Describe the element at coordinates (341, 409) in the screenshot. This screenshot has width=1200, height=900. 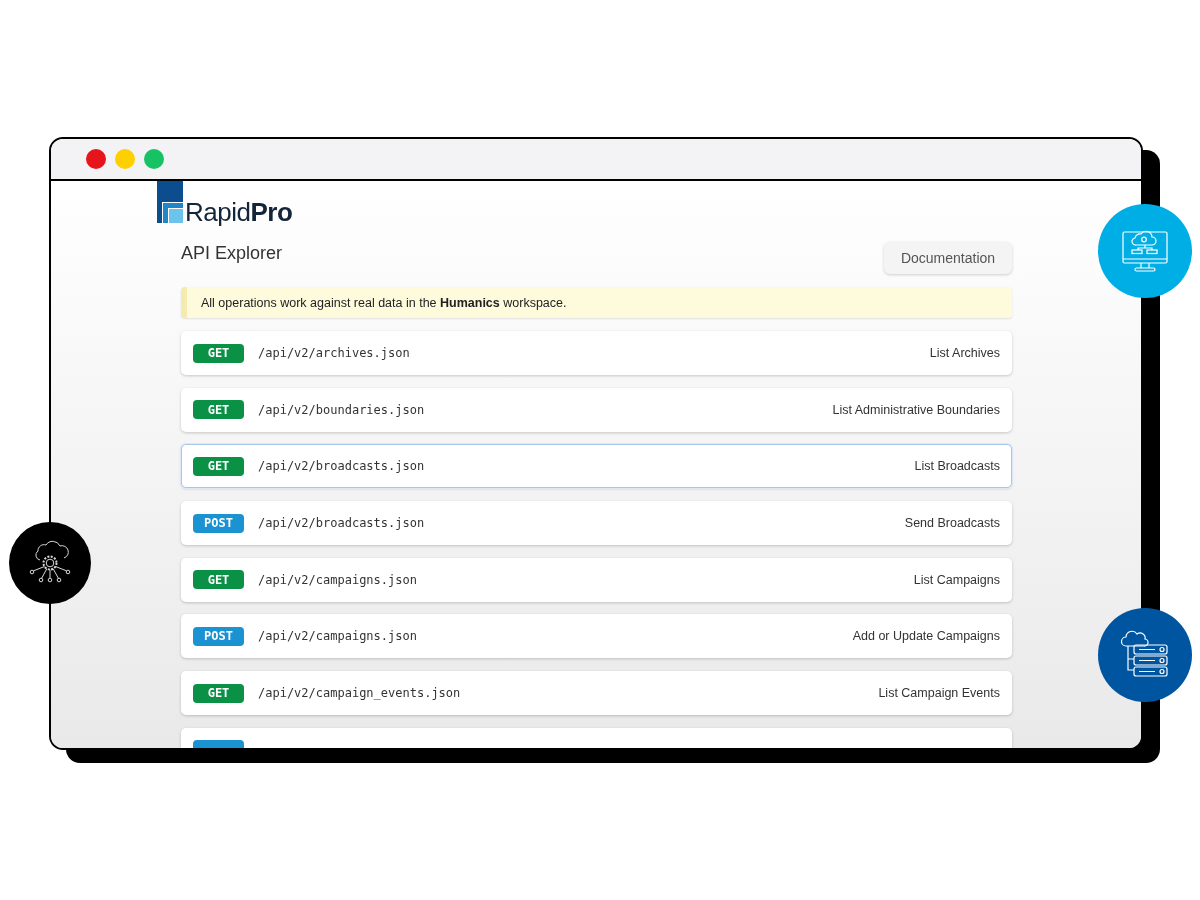
I see `endpoint-path: /api/v2/boundaries.json` at that location.